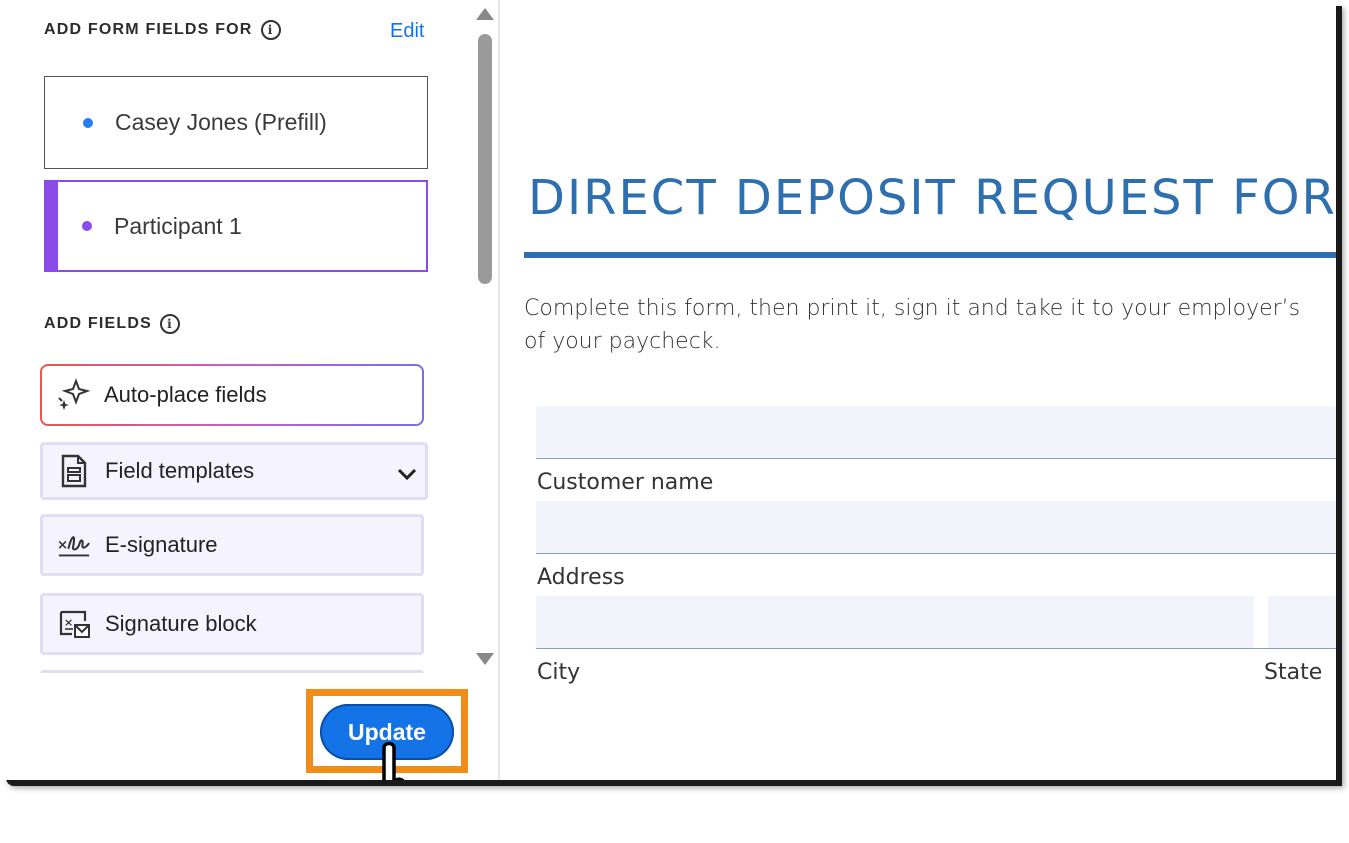 Image resolution: width=1349 pixels, height=843 pixels. I want to click on recipient-name: Casey Jones, so click(181, 122).